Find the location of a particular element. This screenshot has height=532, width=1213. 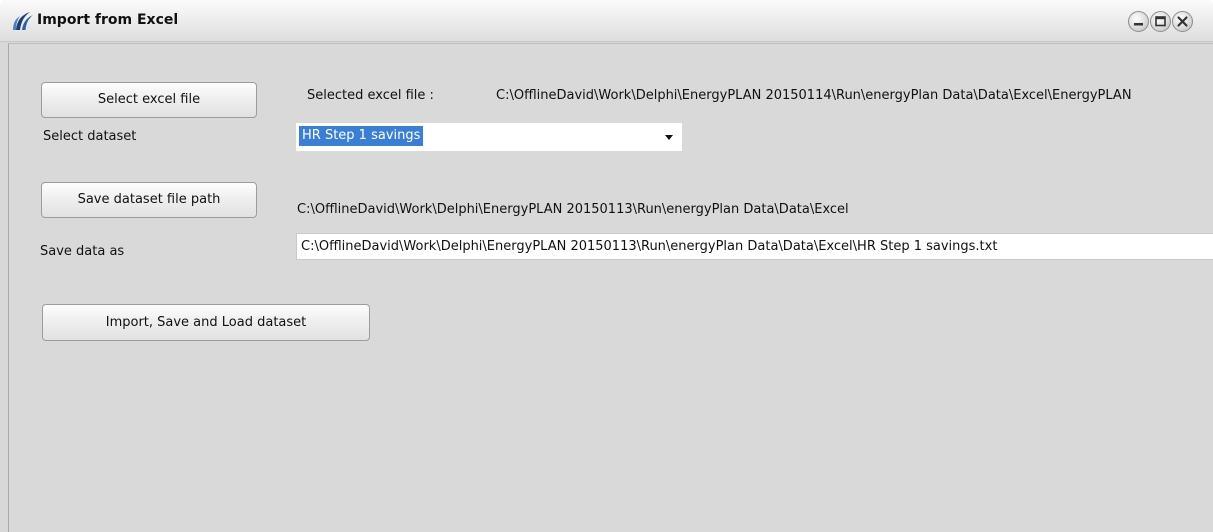

window-title: Import from Excel is located at coordinates (108, 20).